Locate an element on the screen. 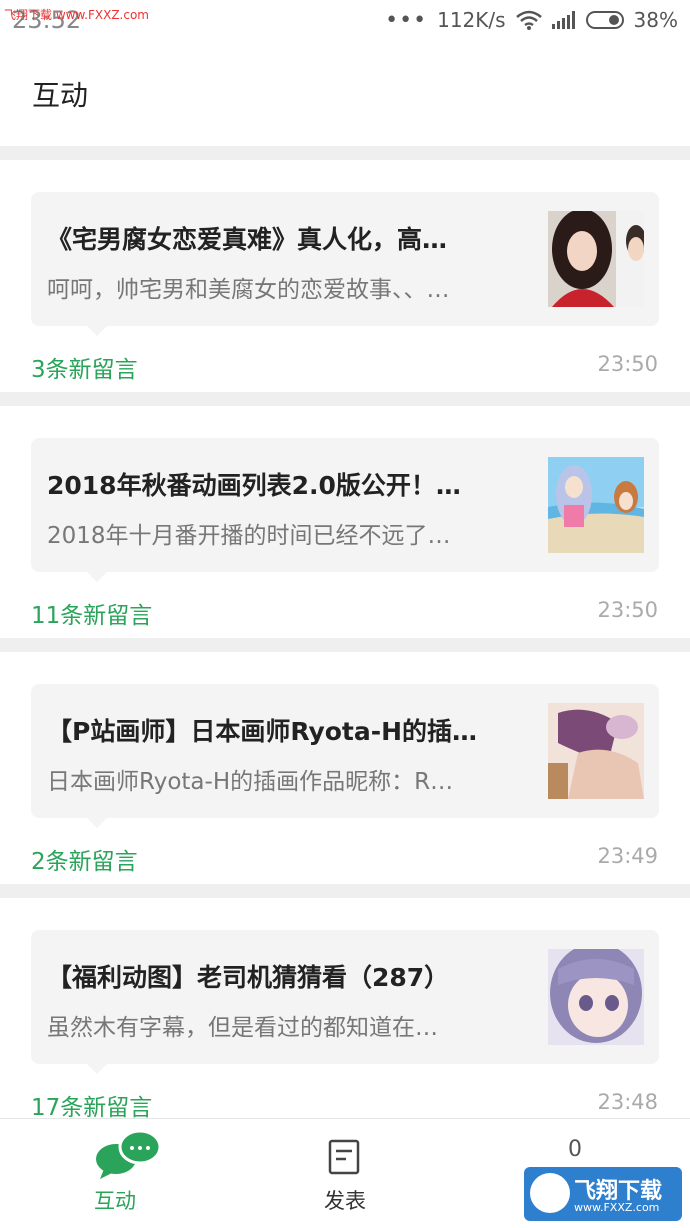 This screenshot has height=1228, width=690. tab-profile-badge: 0 is located at coordinates (575, 1149).